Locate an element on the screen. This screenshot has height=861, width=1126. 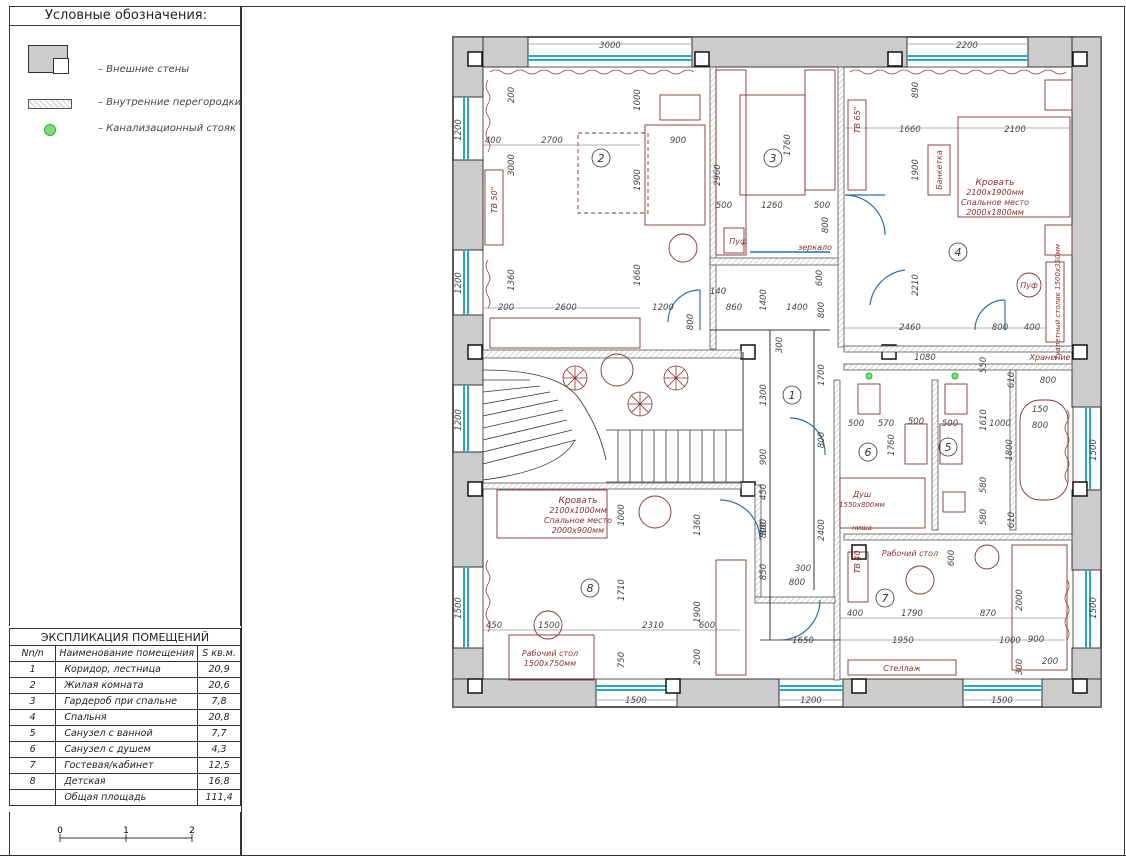
room-number-5: 5 is located at coordinates (948, 447).